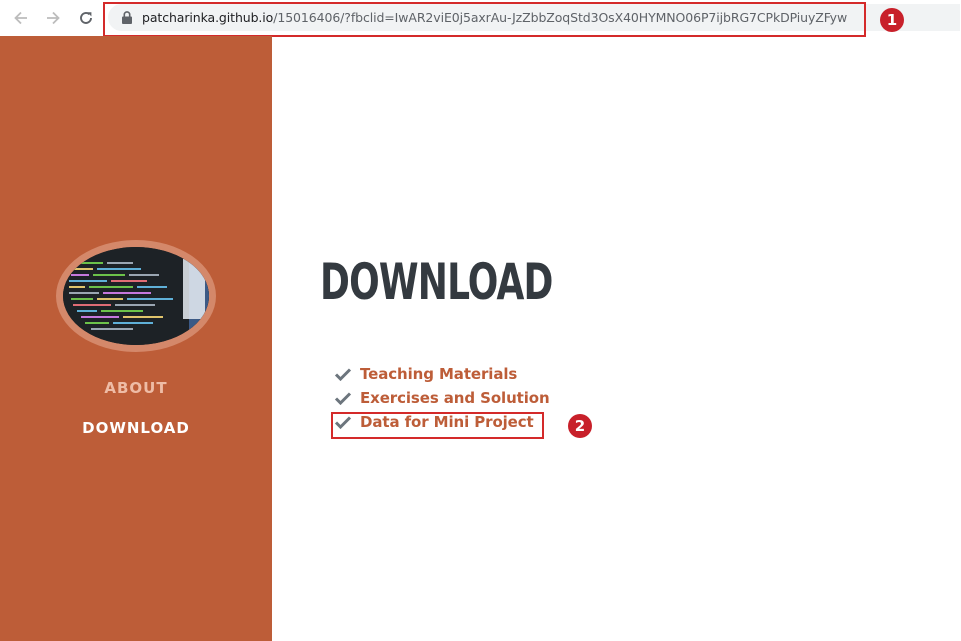 This screenshot has height=641, width=961. Describe the element at coordinates (436, 282) in the screenshot. I see `page-title: DOWNLOAD` at that location.